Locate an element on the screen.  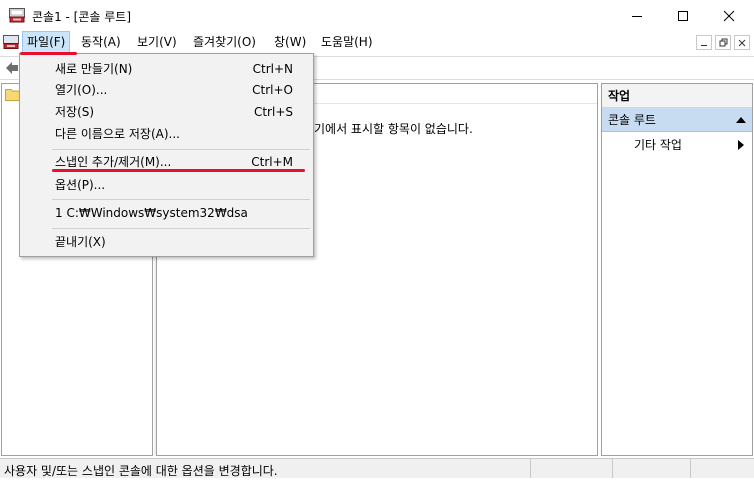
title-bar: 콘솔1 - [콘솔 루트] is located at coordinates (377, 15).